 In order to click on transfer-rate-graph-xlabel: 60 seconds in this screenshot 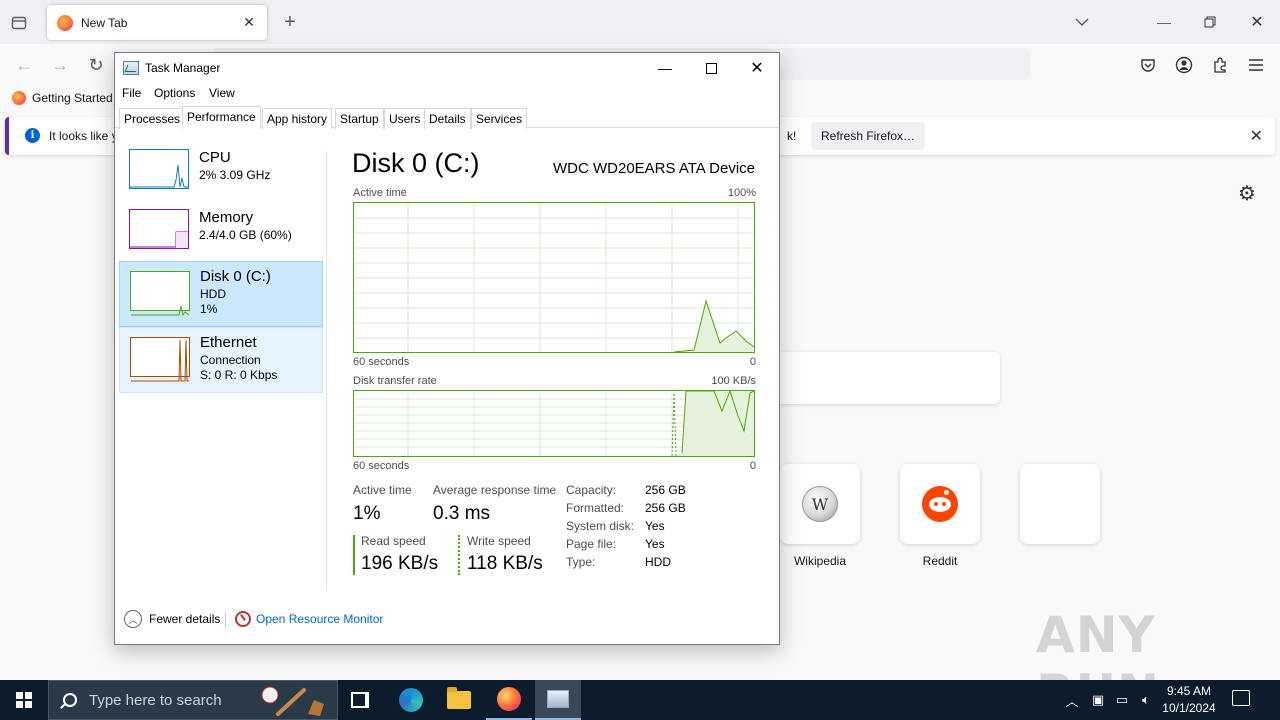, I will do `click(381, 466)`.